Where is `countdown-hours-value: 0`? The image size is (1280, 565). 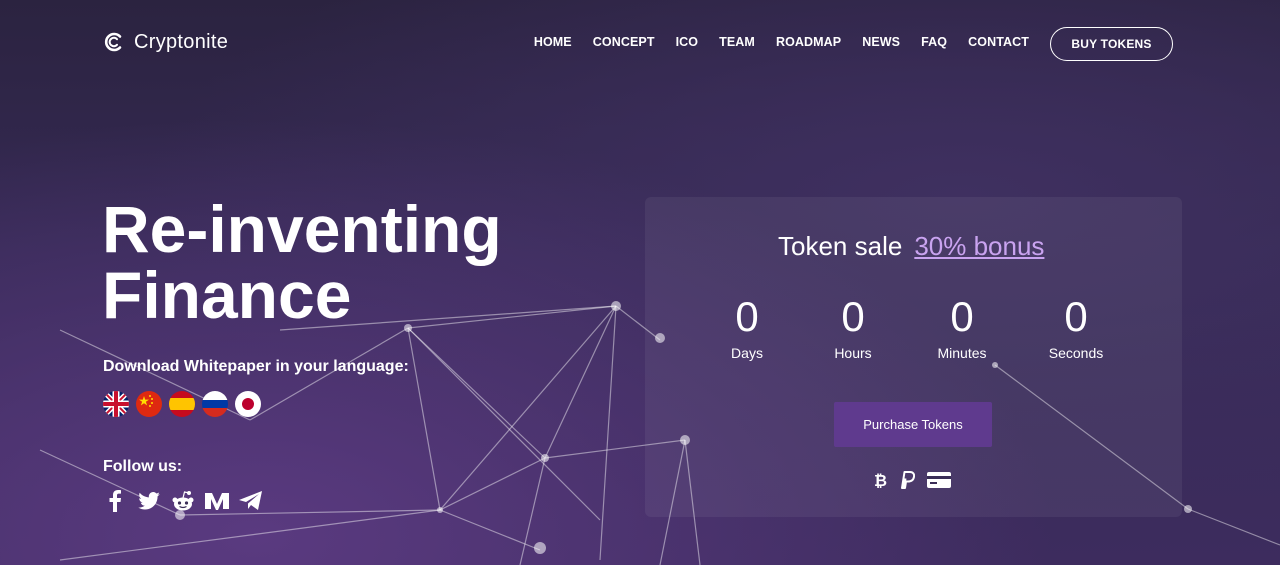
countdown-hours-value: 0 is located at coordinates (853, 316).